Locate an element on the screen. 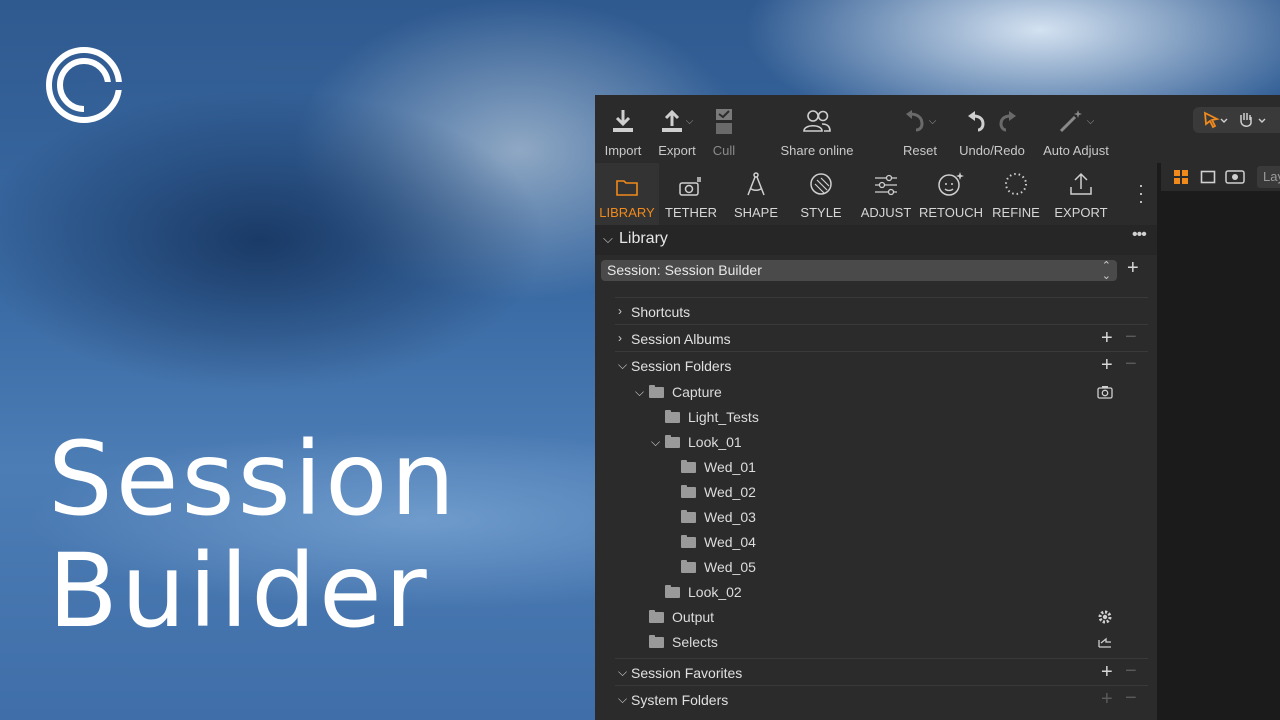  tab-export: EXPORT is located at coordinates (1081, 194).